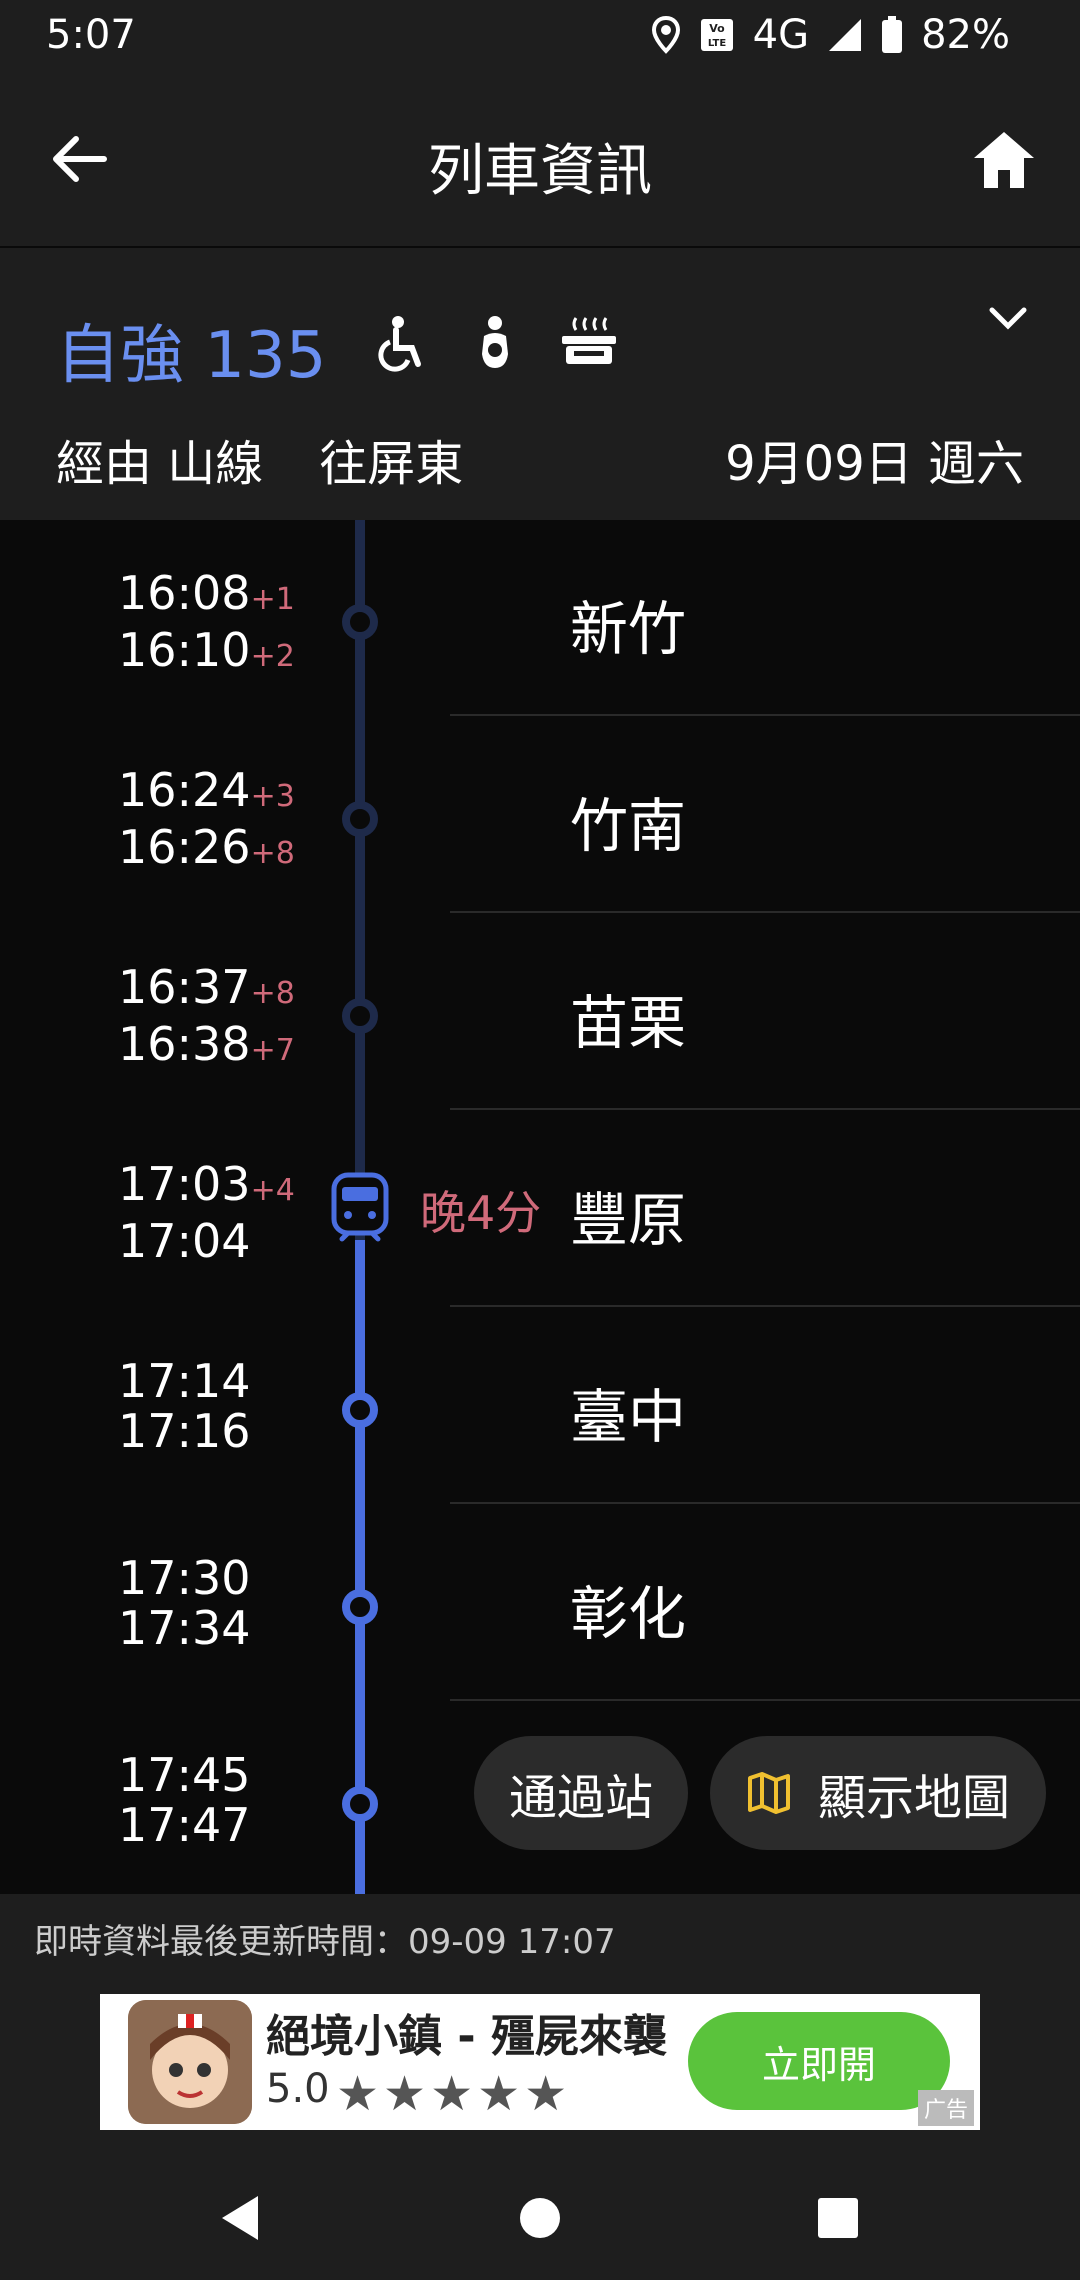 This screenshot has height=2280, width=1080. Describe the element at coordinates (628, 1417) in the screenshot. I see `station-name: 臺中` at that location.